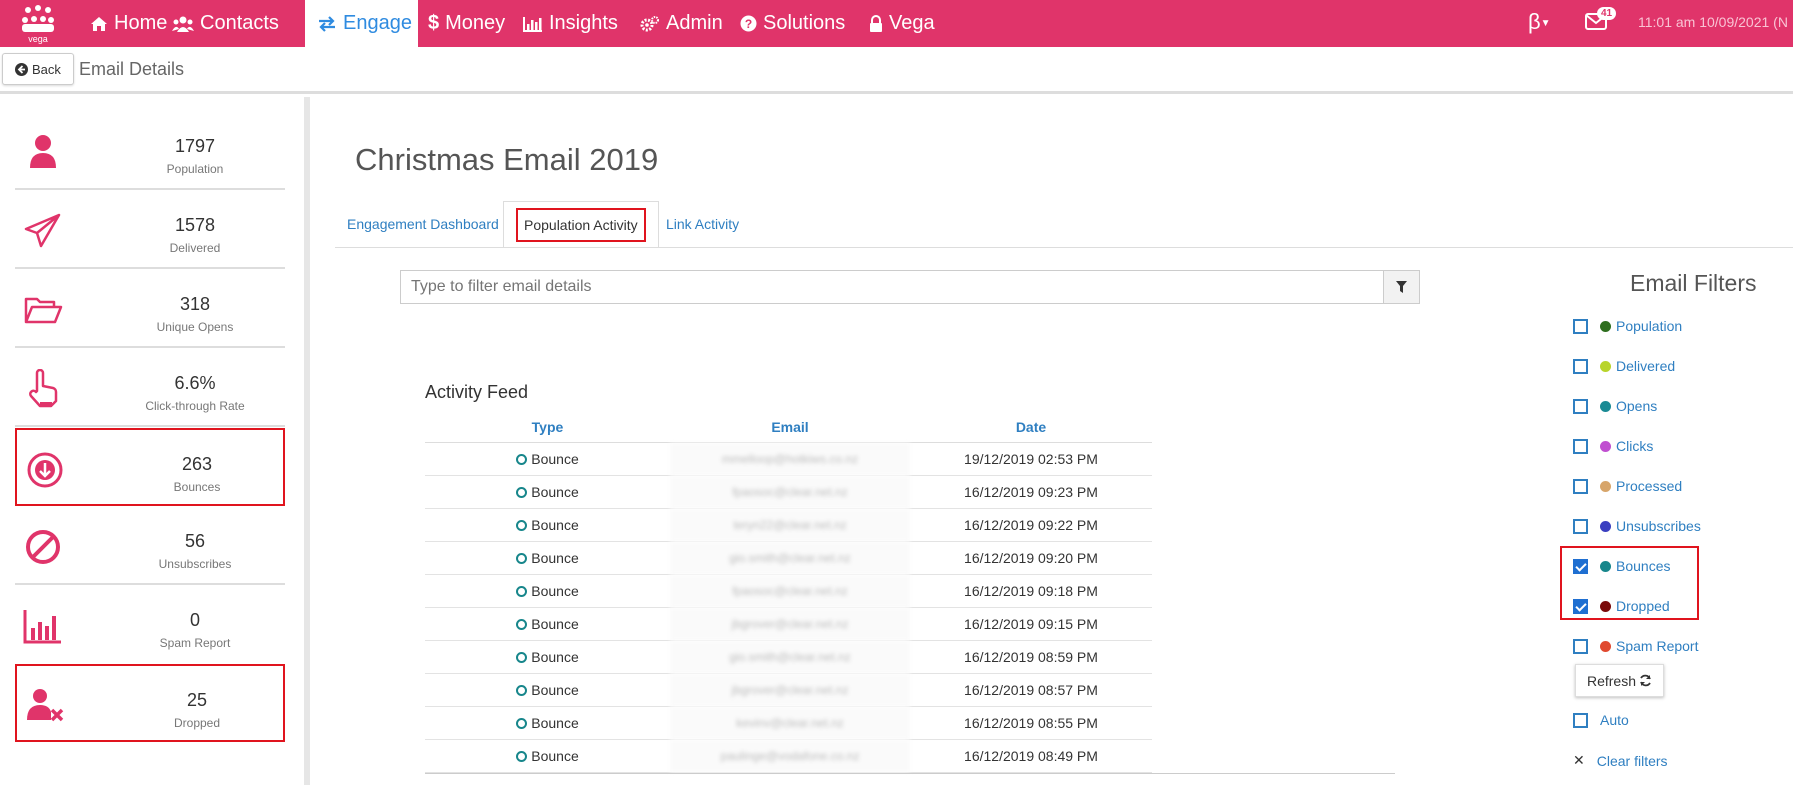 The height and width of the screenshot is (785, 1793). I want to click on email-cell: paulinge@vodafone.co.nz, so click(790, 756).